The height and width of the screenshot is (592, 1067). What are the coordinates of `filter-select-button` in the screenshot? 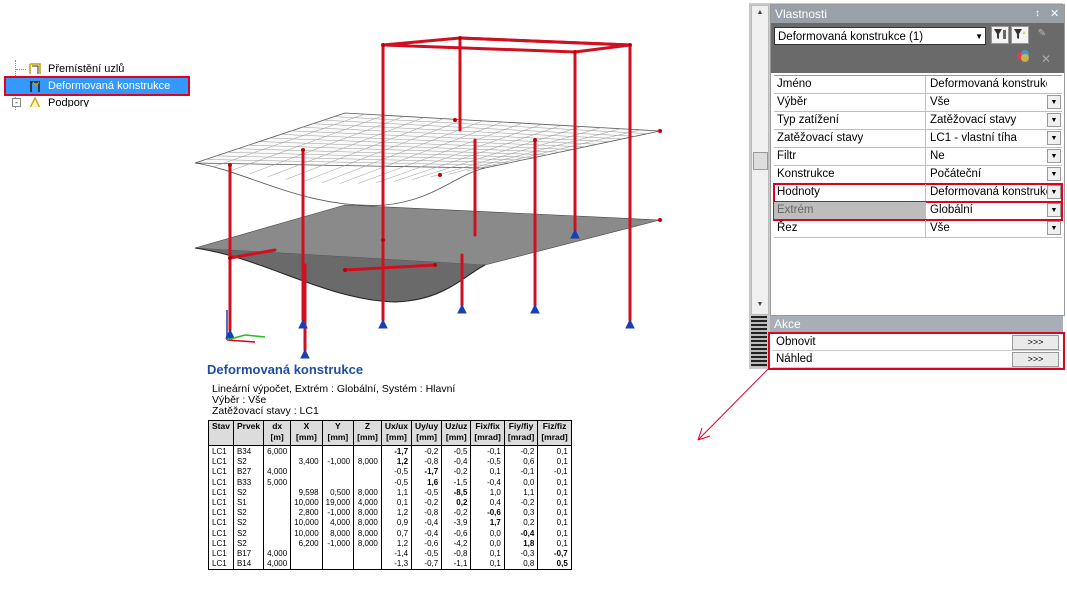 It's located at (1000, 35).